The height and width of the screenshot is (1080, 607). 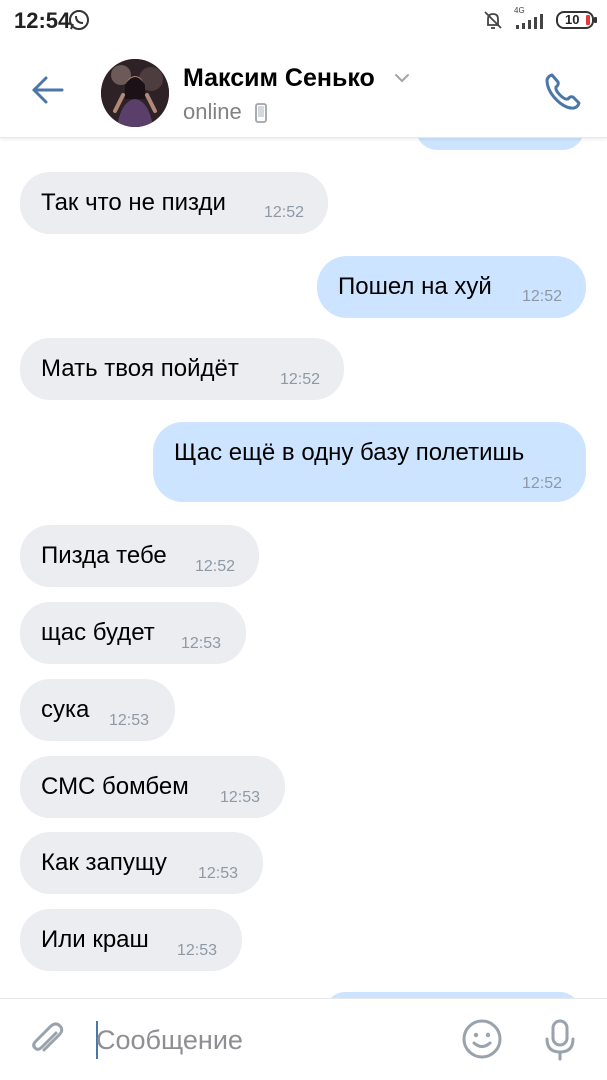 I want to click on voice-message-button, so click(x=560, y=1040).